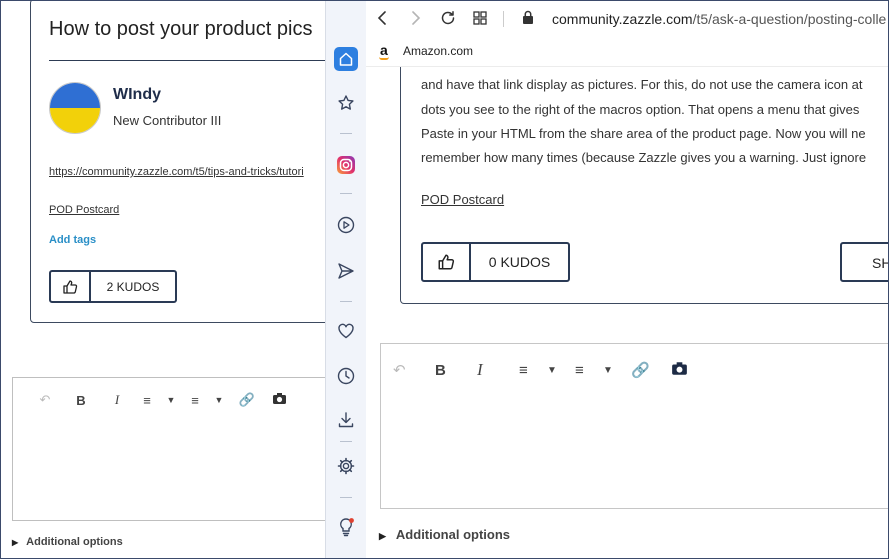  What do you see at coordinates (169, 449) in the screenshot?
I see `reply-editor: ↶ B I ≡ ▼ ≡ ▼ 🔗` at bounding box center [169, 449].